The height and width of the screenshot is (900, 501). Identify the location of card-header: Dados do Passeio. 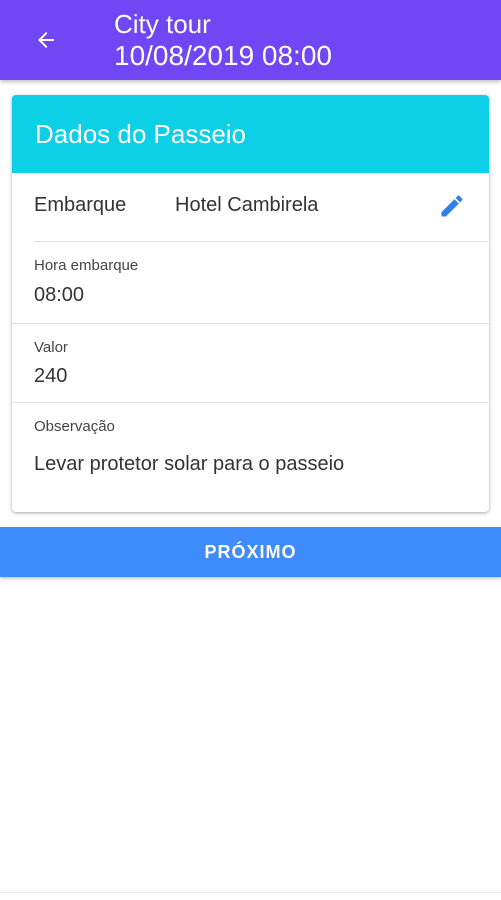
(250, 134).